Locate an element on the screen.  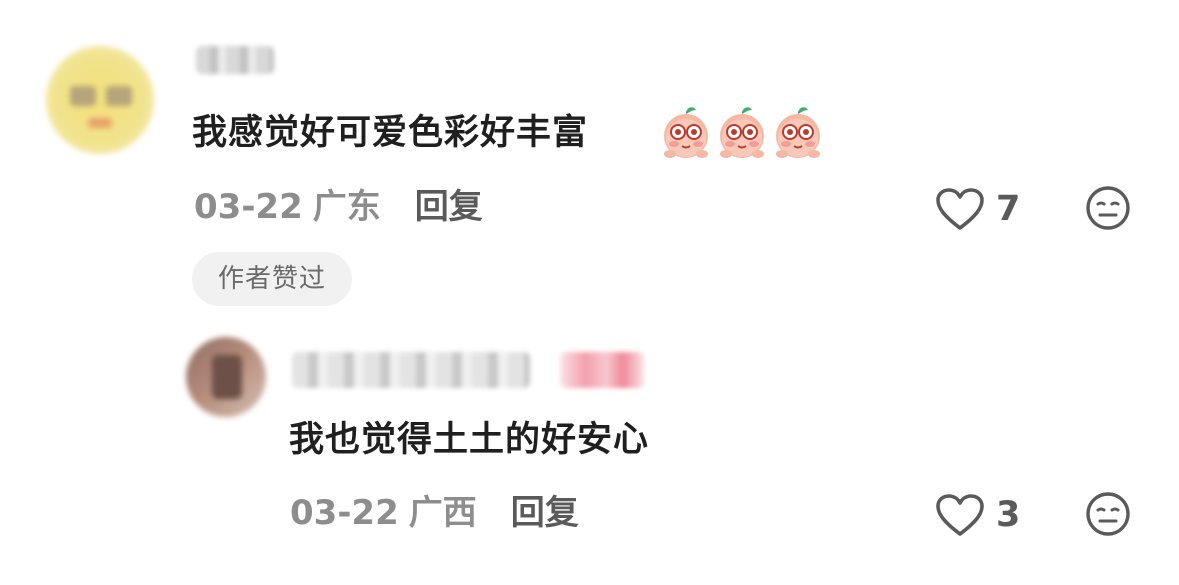
commenter-avatar is located at coordinates (100, 100).